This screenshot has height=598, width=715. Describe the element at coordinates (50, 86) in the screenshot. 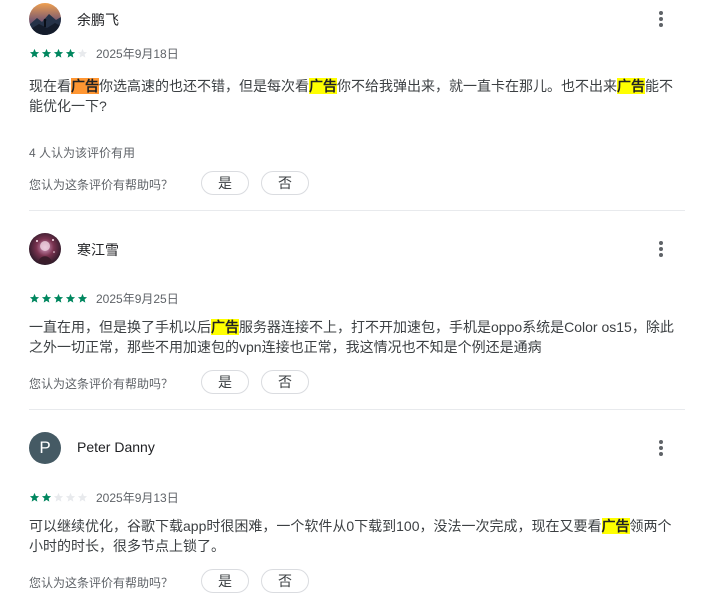

I see `review-text-segment: 现在看` at that location.